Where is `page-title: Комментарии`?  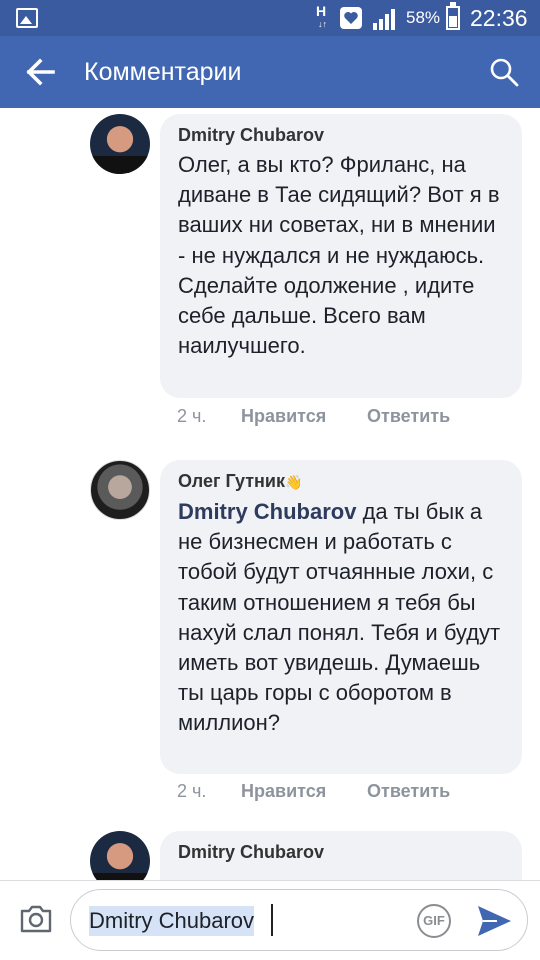
page-title: Комментарии is located at coordinates (163, 72).